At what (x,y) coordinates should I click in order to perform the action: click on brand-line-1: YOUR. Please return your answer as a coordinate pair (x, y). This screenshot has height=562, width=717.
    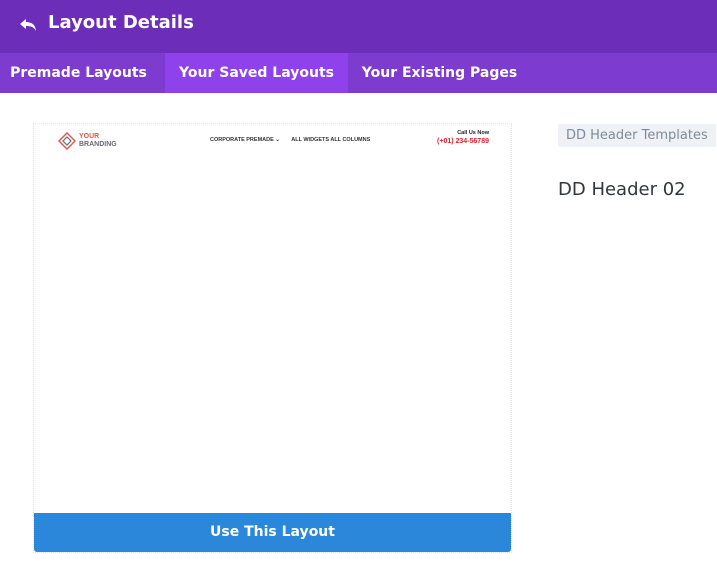
    Looking at the image, I should click on (89, 136).